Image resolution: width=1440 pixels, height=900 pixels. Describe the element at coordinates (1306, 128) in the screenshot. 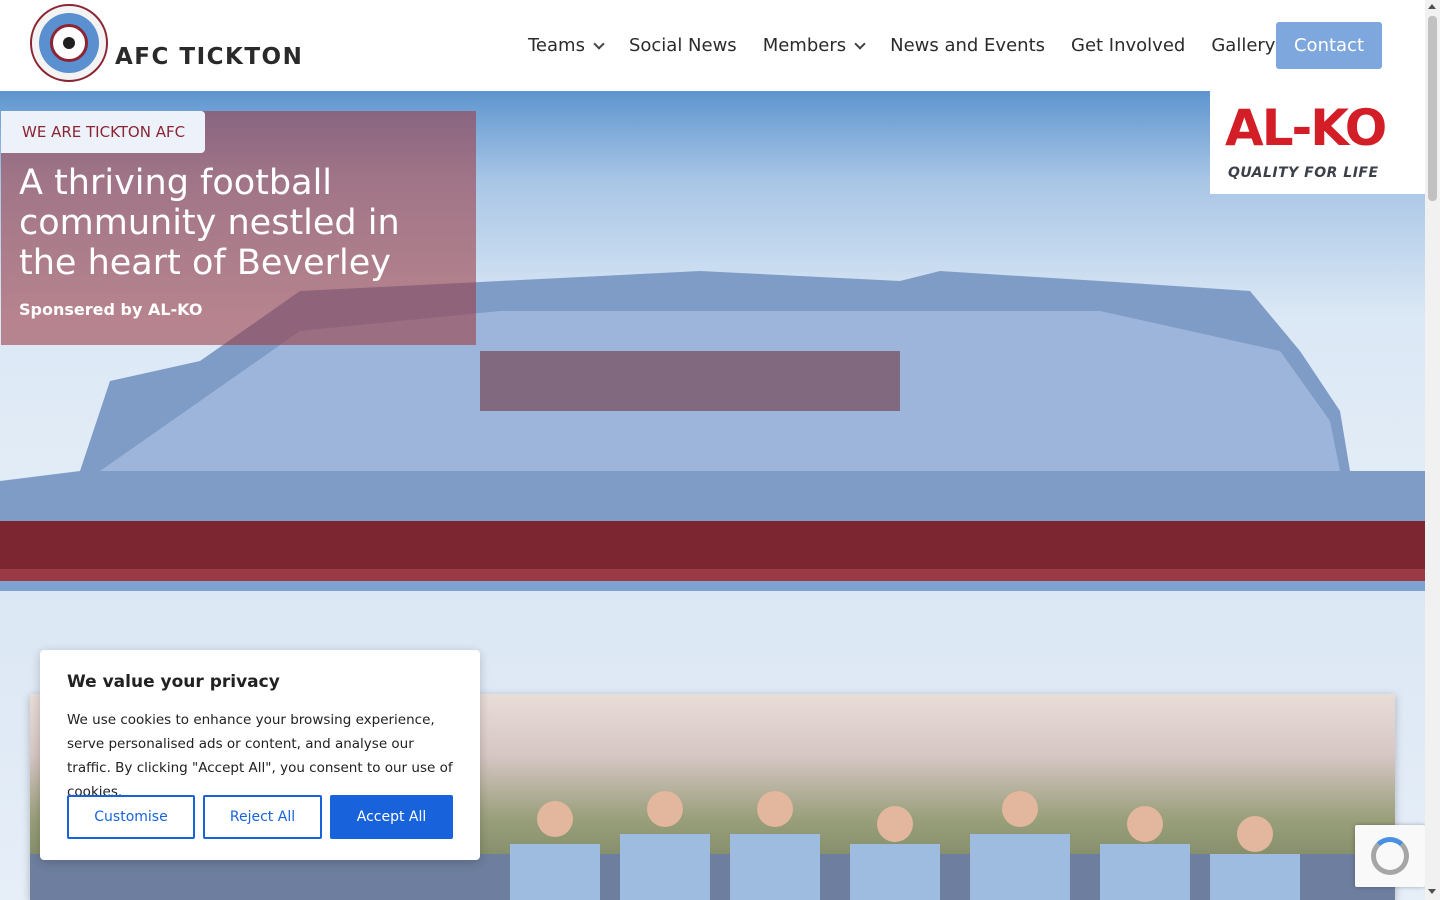

I see `alko-brand: AL-KO` at that location.